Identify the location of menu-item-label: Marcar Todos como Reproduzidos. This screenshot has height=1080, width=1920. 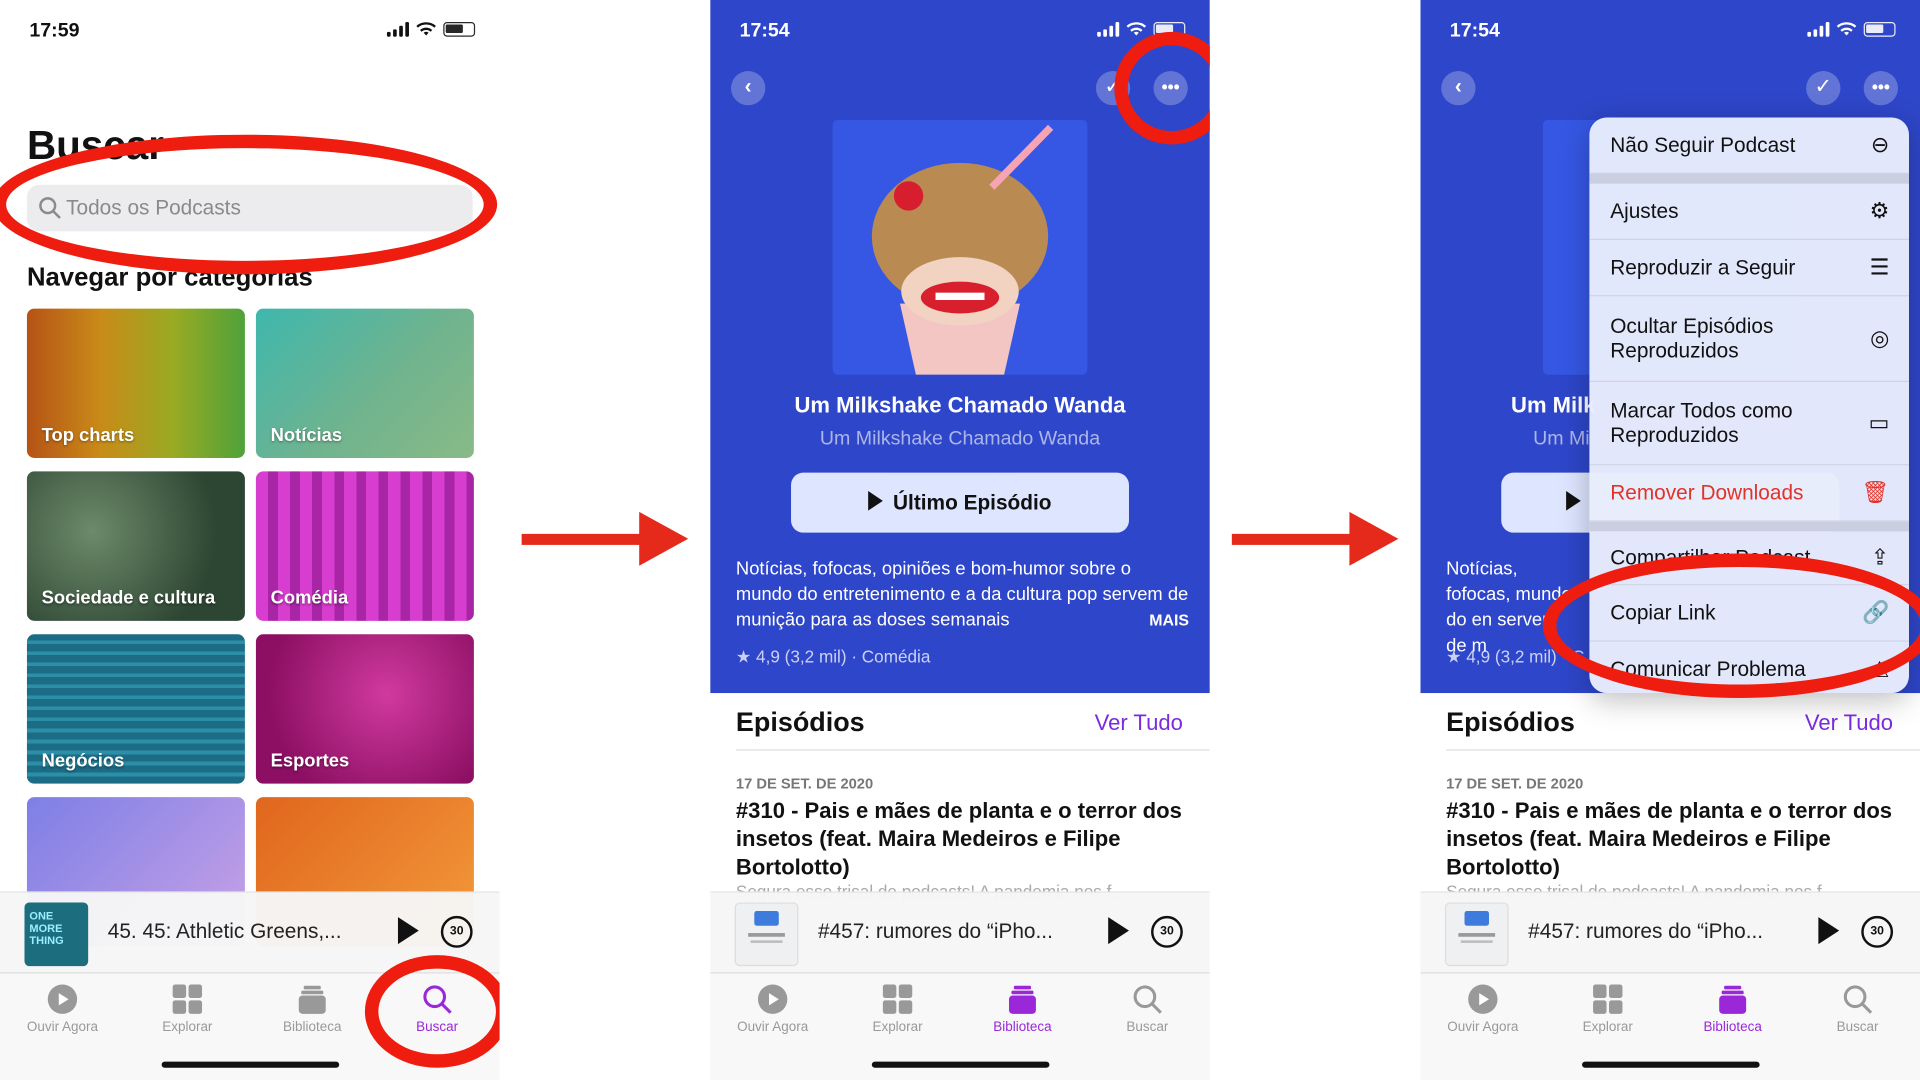
(1701, 422).